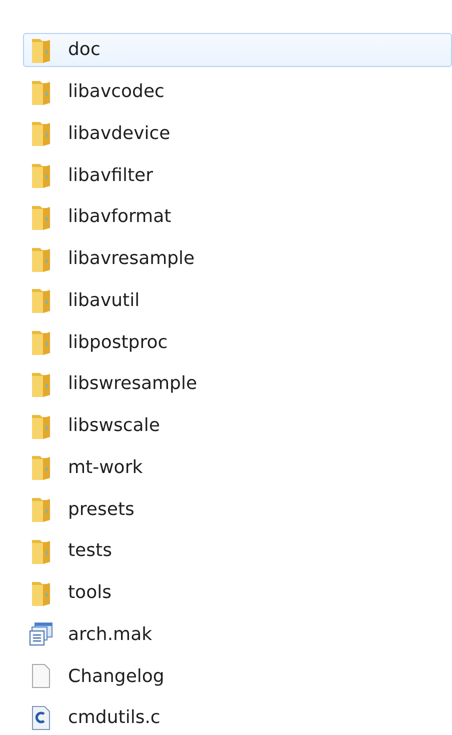 The image size is (452, 735). Describe the element at coordinates (237, 425) in the screenshot. I see `file-list-item: libswscale` at that location.